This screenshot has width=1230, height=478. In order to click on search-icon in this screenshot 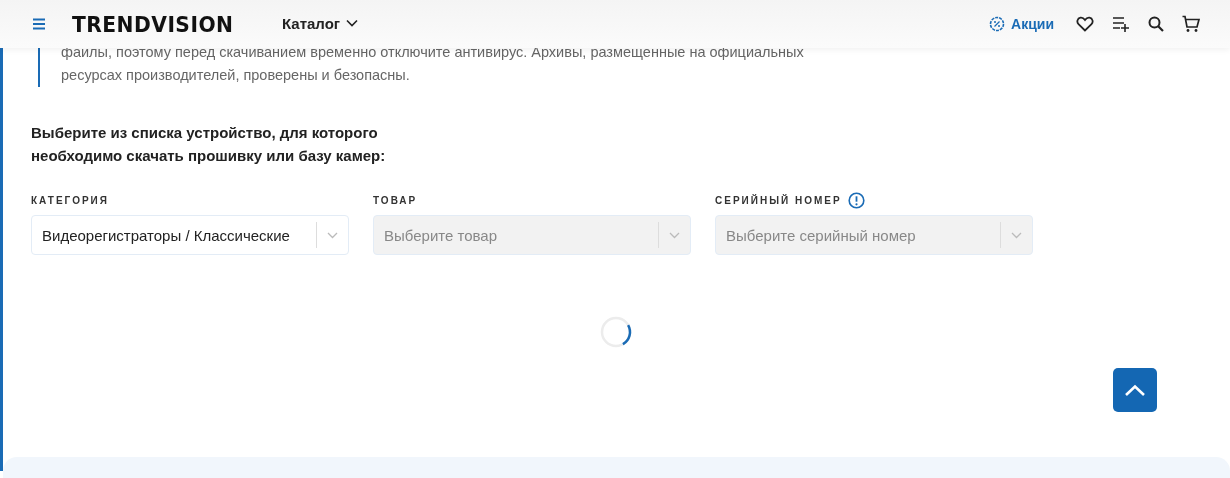, I will do `click(1156, 24)`.